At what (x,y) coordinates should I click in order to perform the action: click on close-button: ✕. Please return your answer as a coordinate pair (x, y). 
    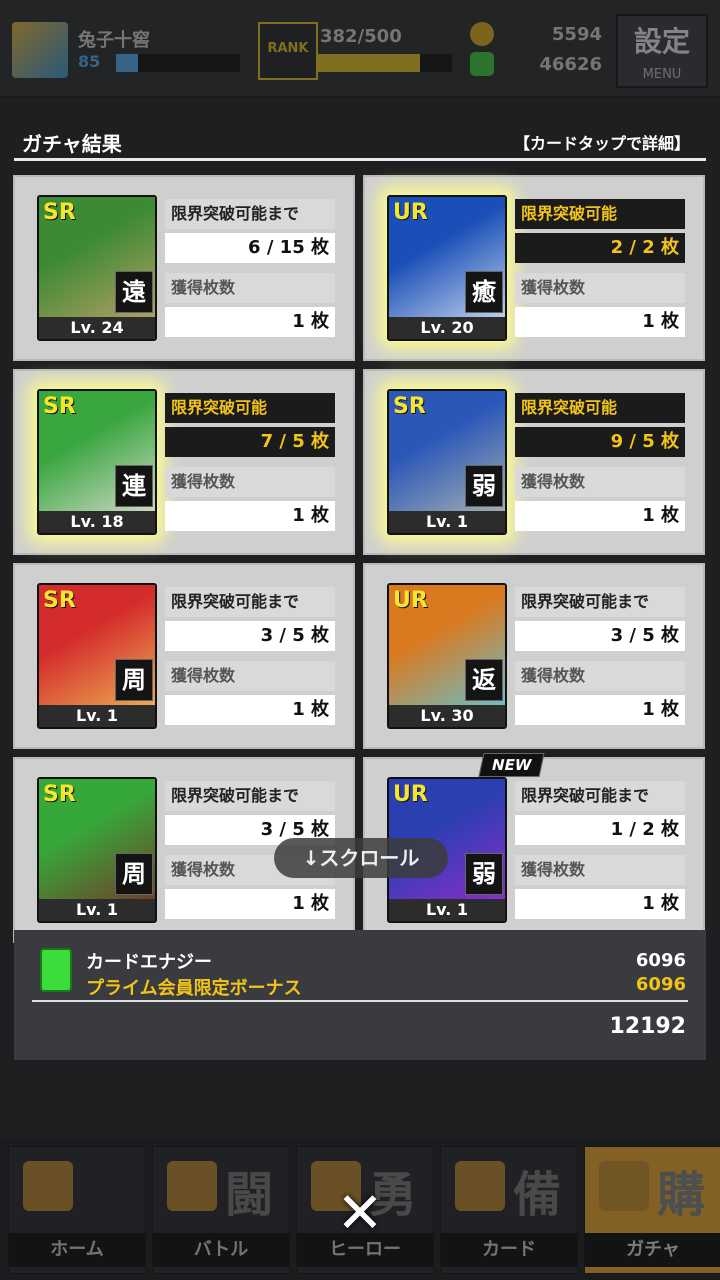
    Looking at the image, I should click on (360, 1214).